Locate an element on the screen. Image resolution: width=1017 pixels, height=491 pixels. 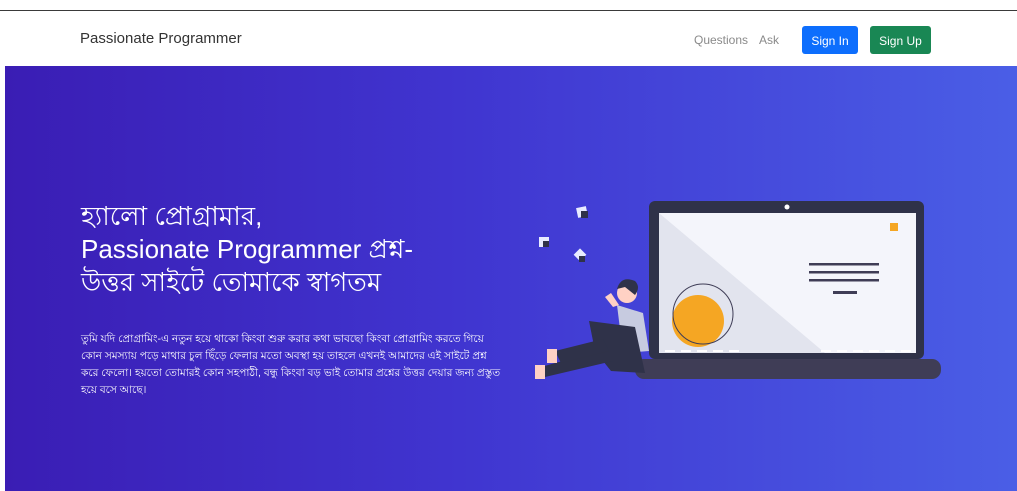
programmer-laptop-illustration is located at coordinates (738, 290).